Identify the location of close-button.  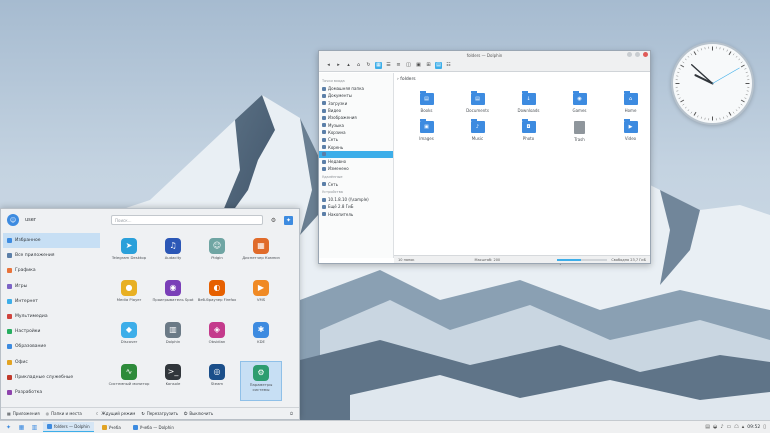
(645, 54).